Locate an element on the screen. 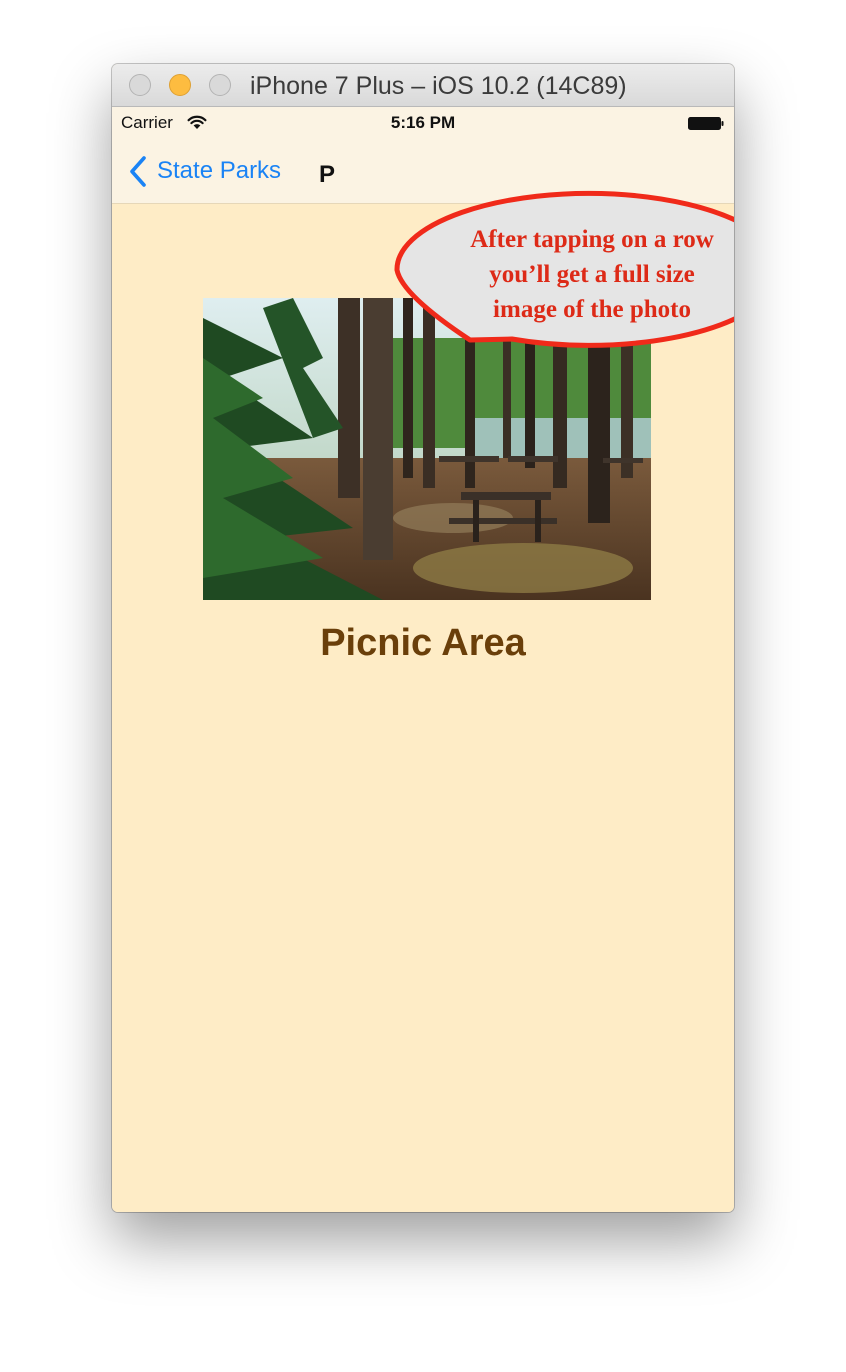  photo-caption: Picnic Area is located at coordinates (423, 643).